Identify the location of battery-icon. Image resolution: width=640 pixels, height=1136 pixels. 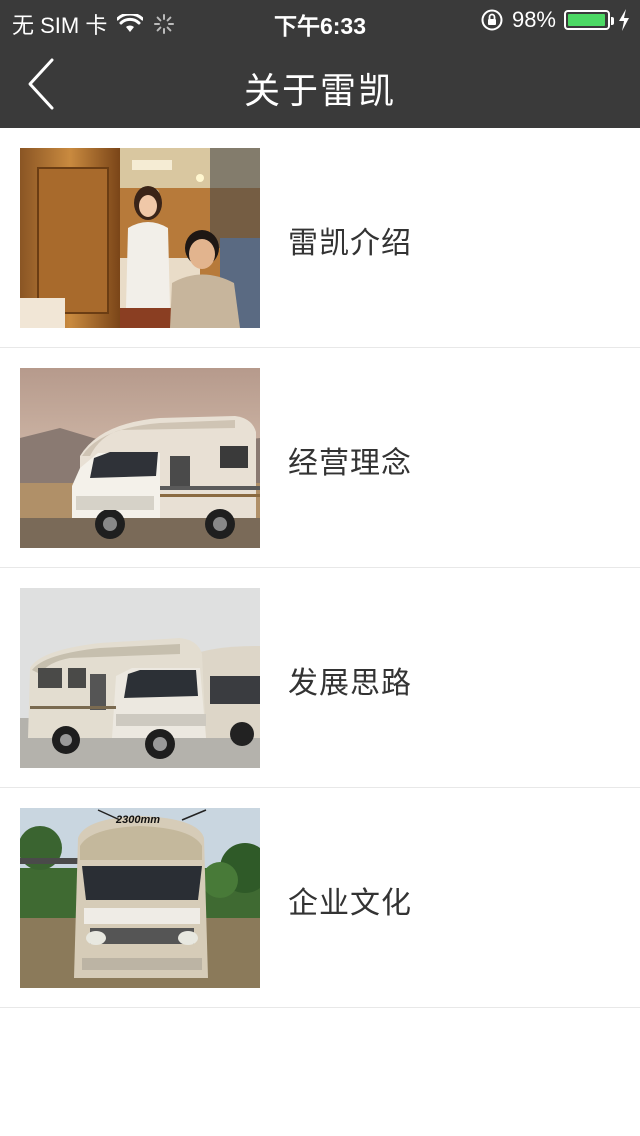
(589, 20).